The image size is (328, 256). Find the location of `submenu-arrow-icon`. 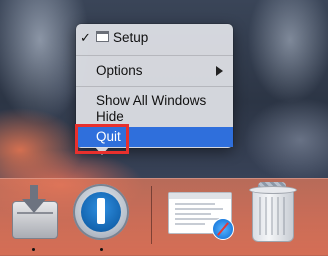

submenu-arrow-icon is located at coordinates (219, 71).